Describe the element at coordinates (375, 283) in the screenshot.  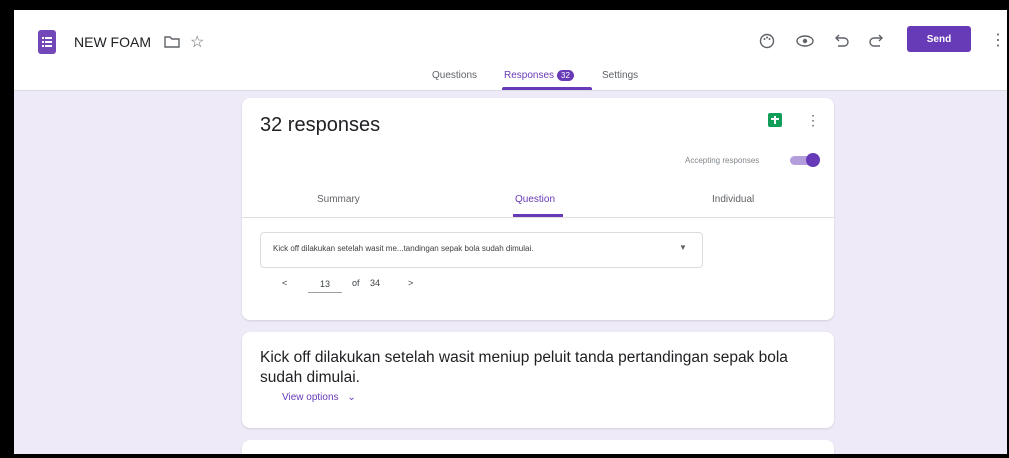
I see `pager-total: 34` at that location.